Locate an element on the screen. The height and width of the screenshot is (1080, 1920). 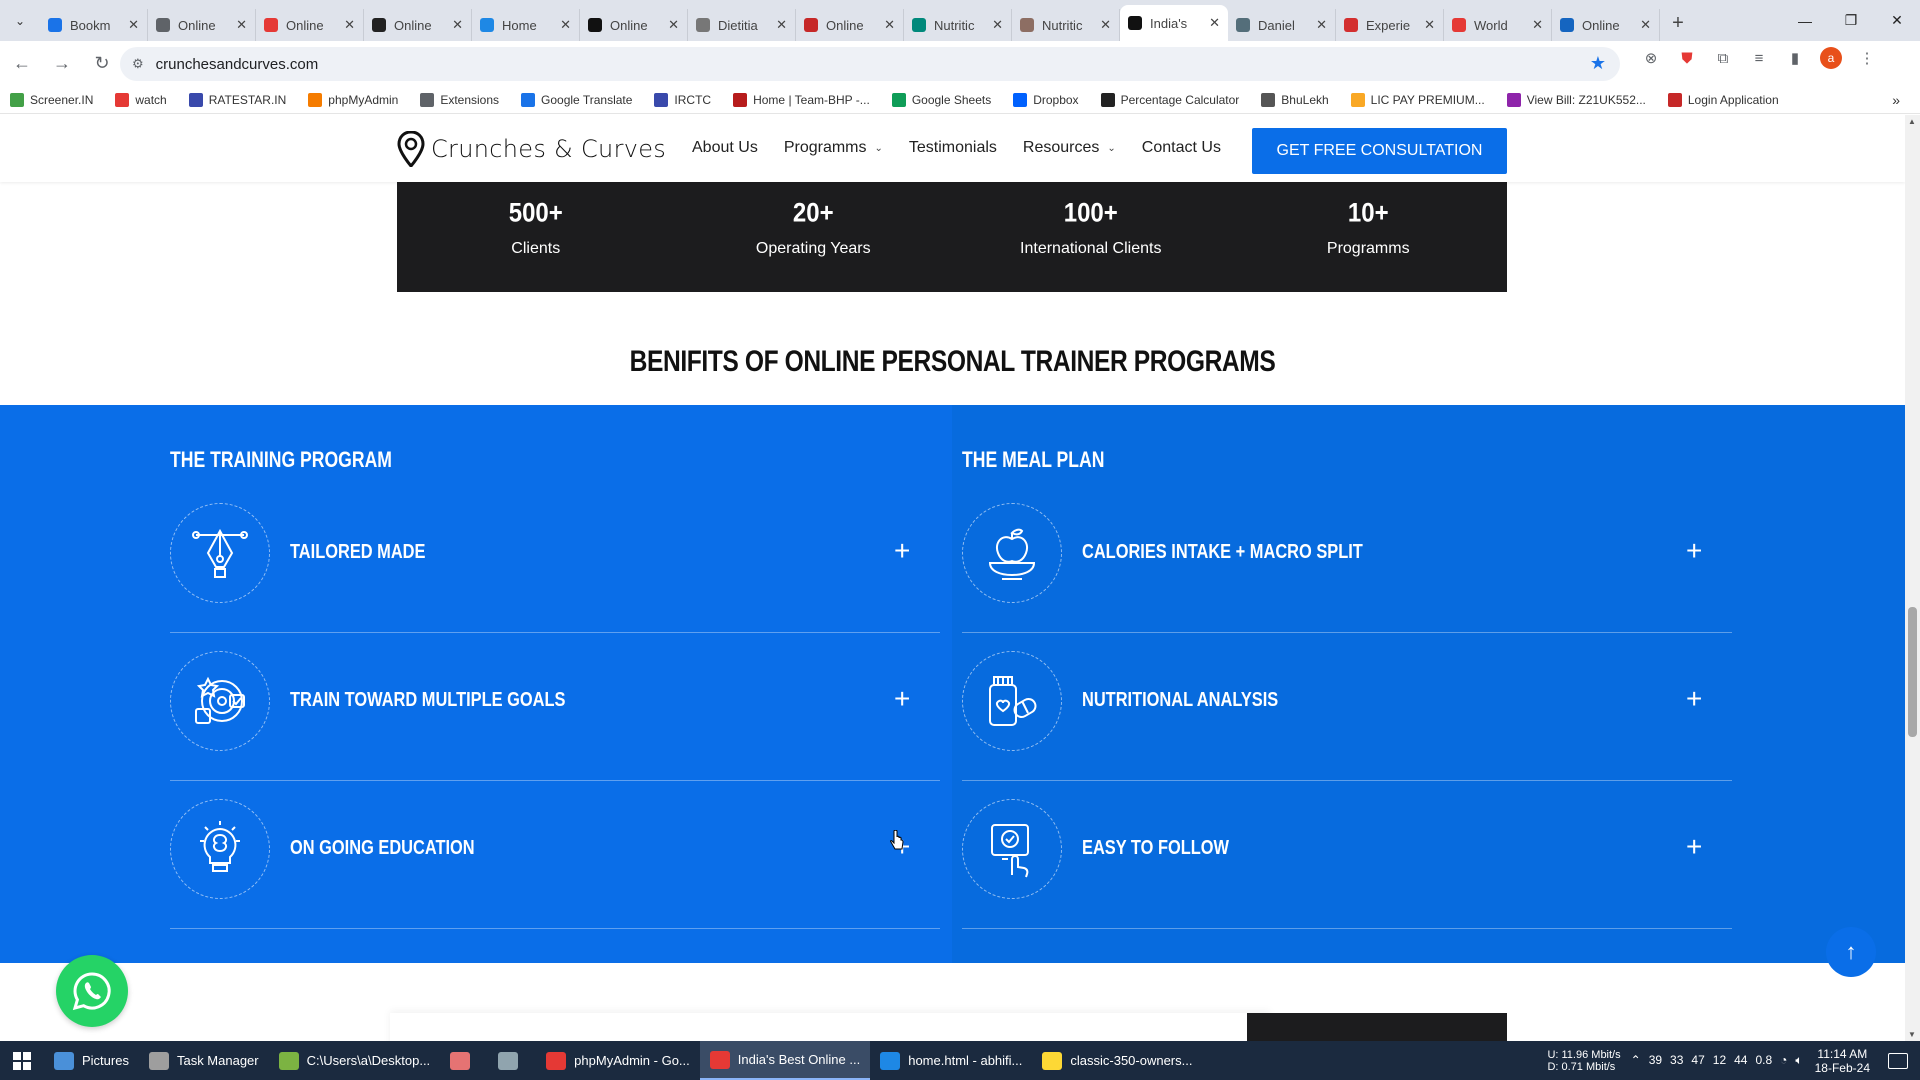
browser-tab: World ✕ is located at coordinates (1498, 25).